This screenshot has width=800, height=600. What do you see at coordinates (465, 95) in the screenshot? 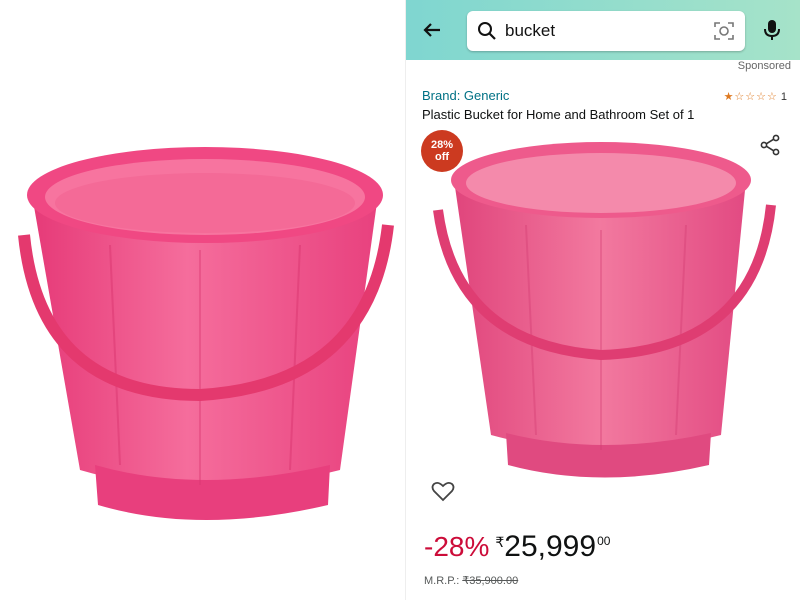
I see `brand-link: Brand: Generic` at bounding box center [465, 95].